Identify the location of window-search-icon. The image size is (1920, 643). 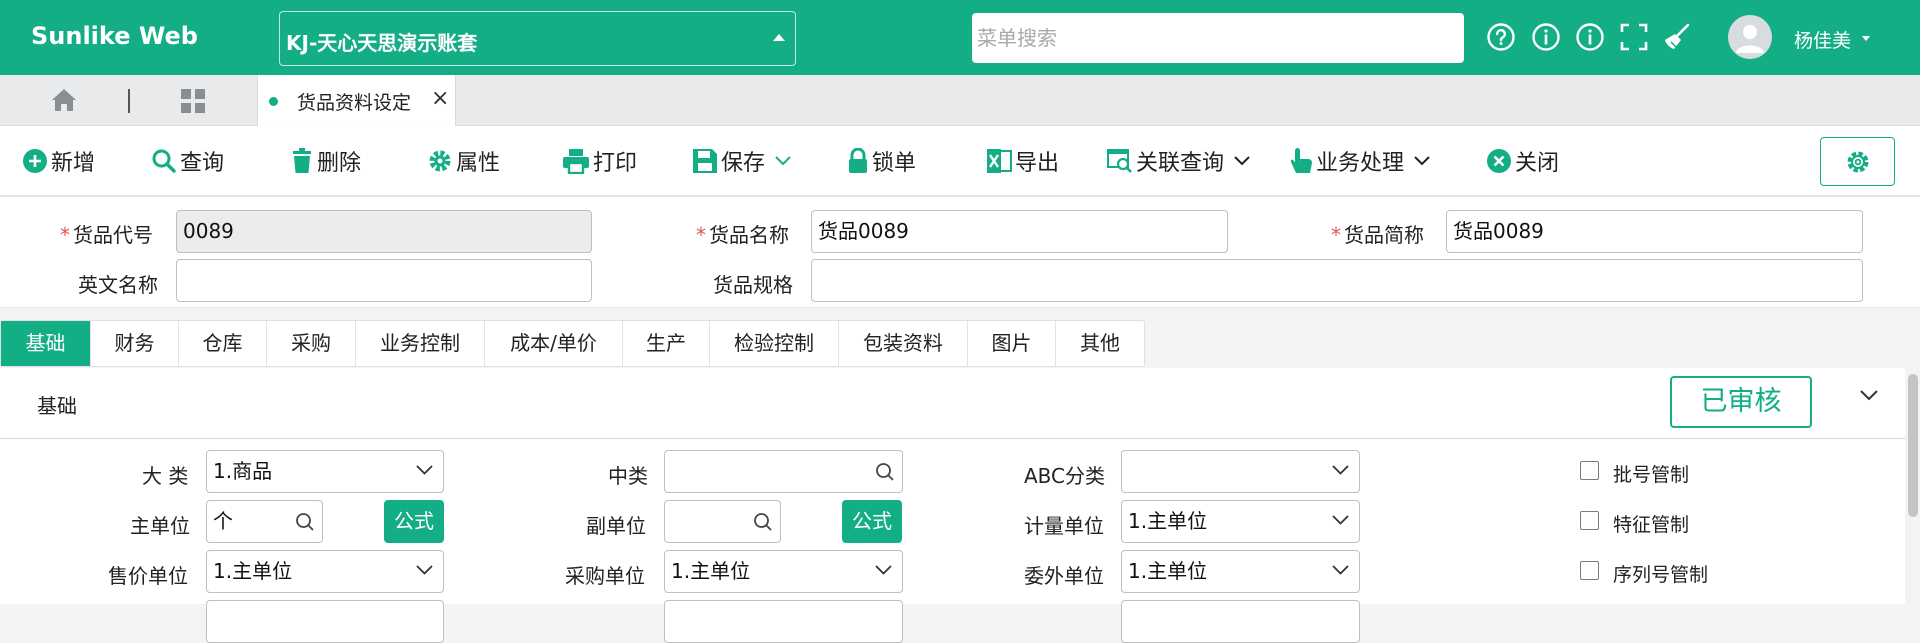
(1119, 161).